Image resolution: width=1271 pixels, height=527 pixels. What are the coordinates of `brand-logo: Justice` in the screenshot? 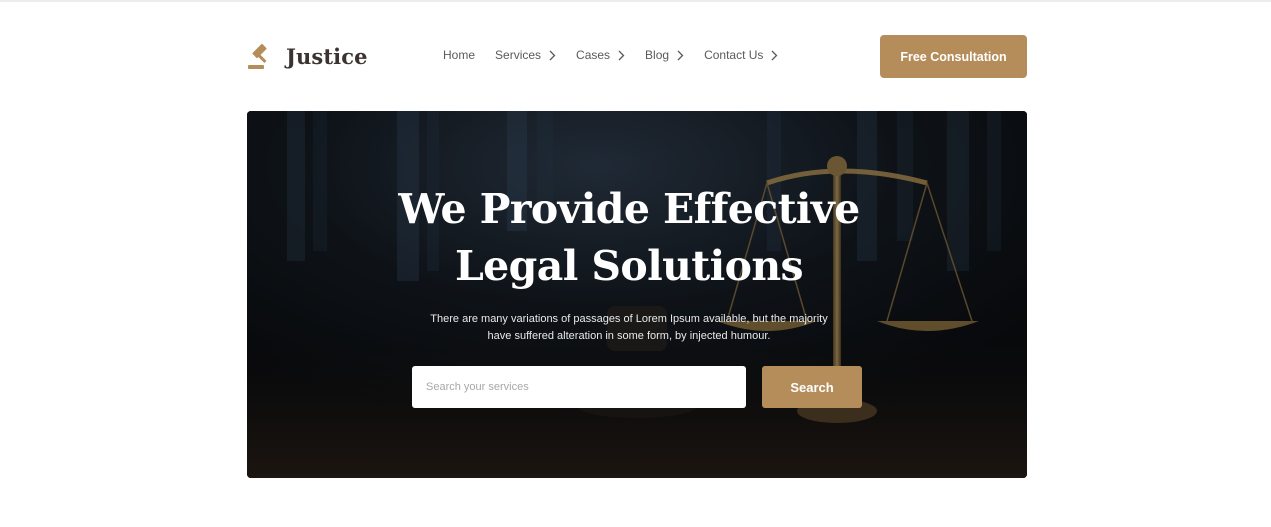 It's located at (307, 56).